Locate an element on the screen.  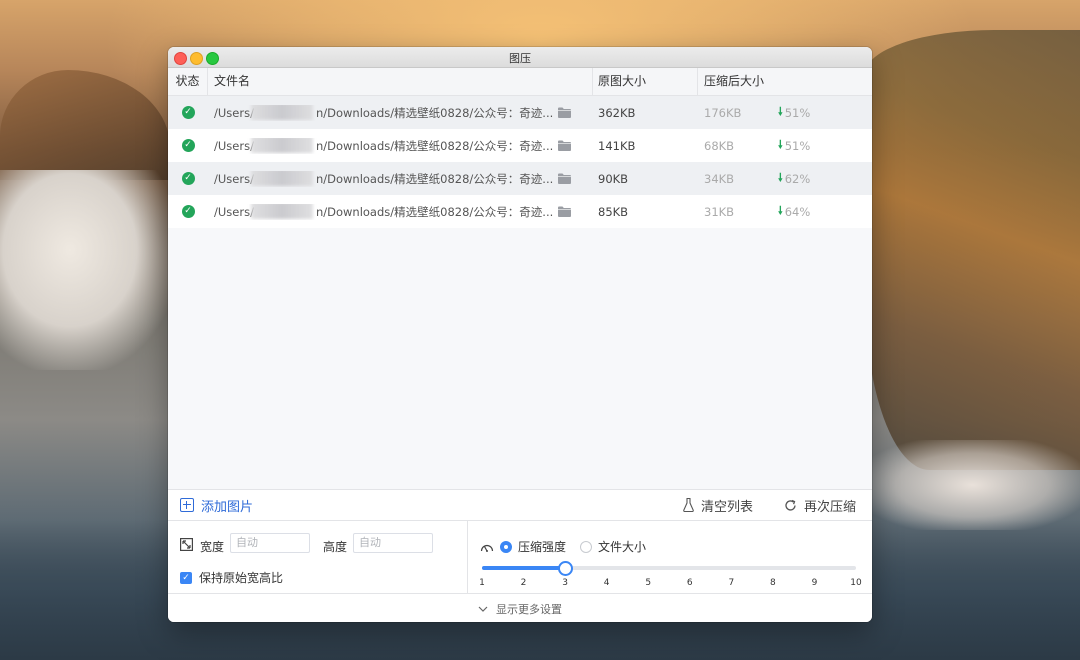
slider-tick-label: 5 is located at coordinates (648, 583).